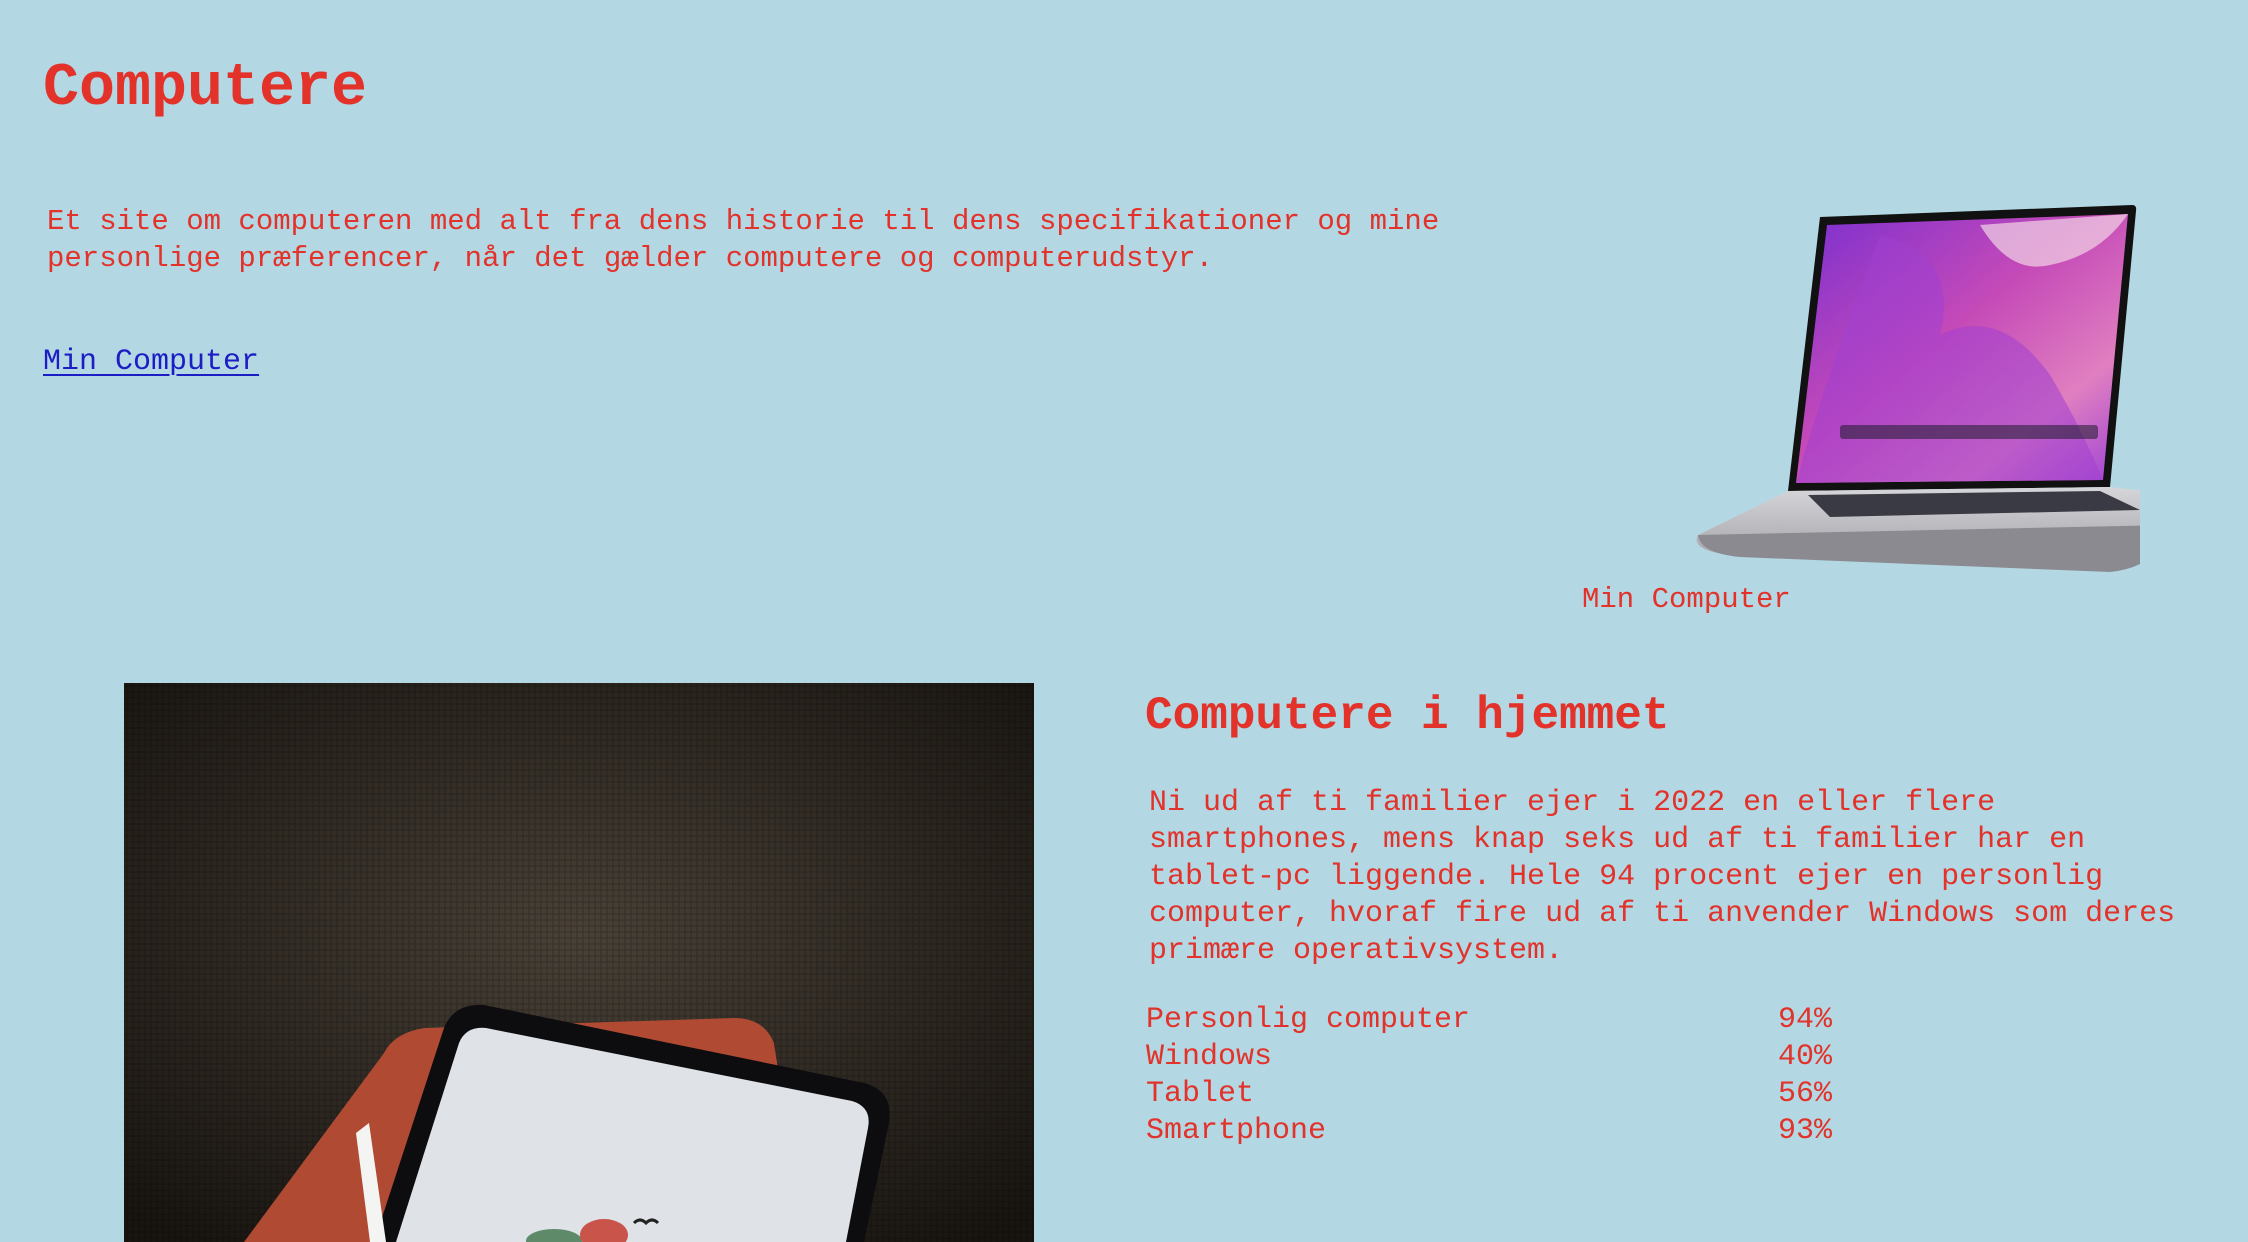 Image resolution: width=2248 pixels, height=1242 pixels. Describe the element at coordinates (1489, 1094) in the screenshot. I see `table-row: Tablet 56%` at that location.